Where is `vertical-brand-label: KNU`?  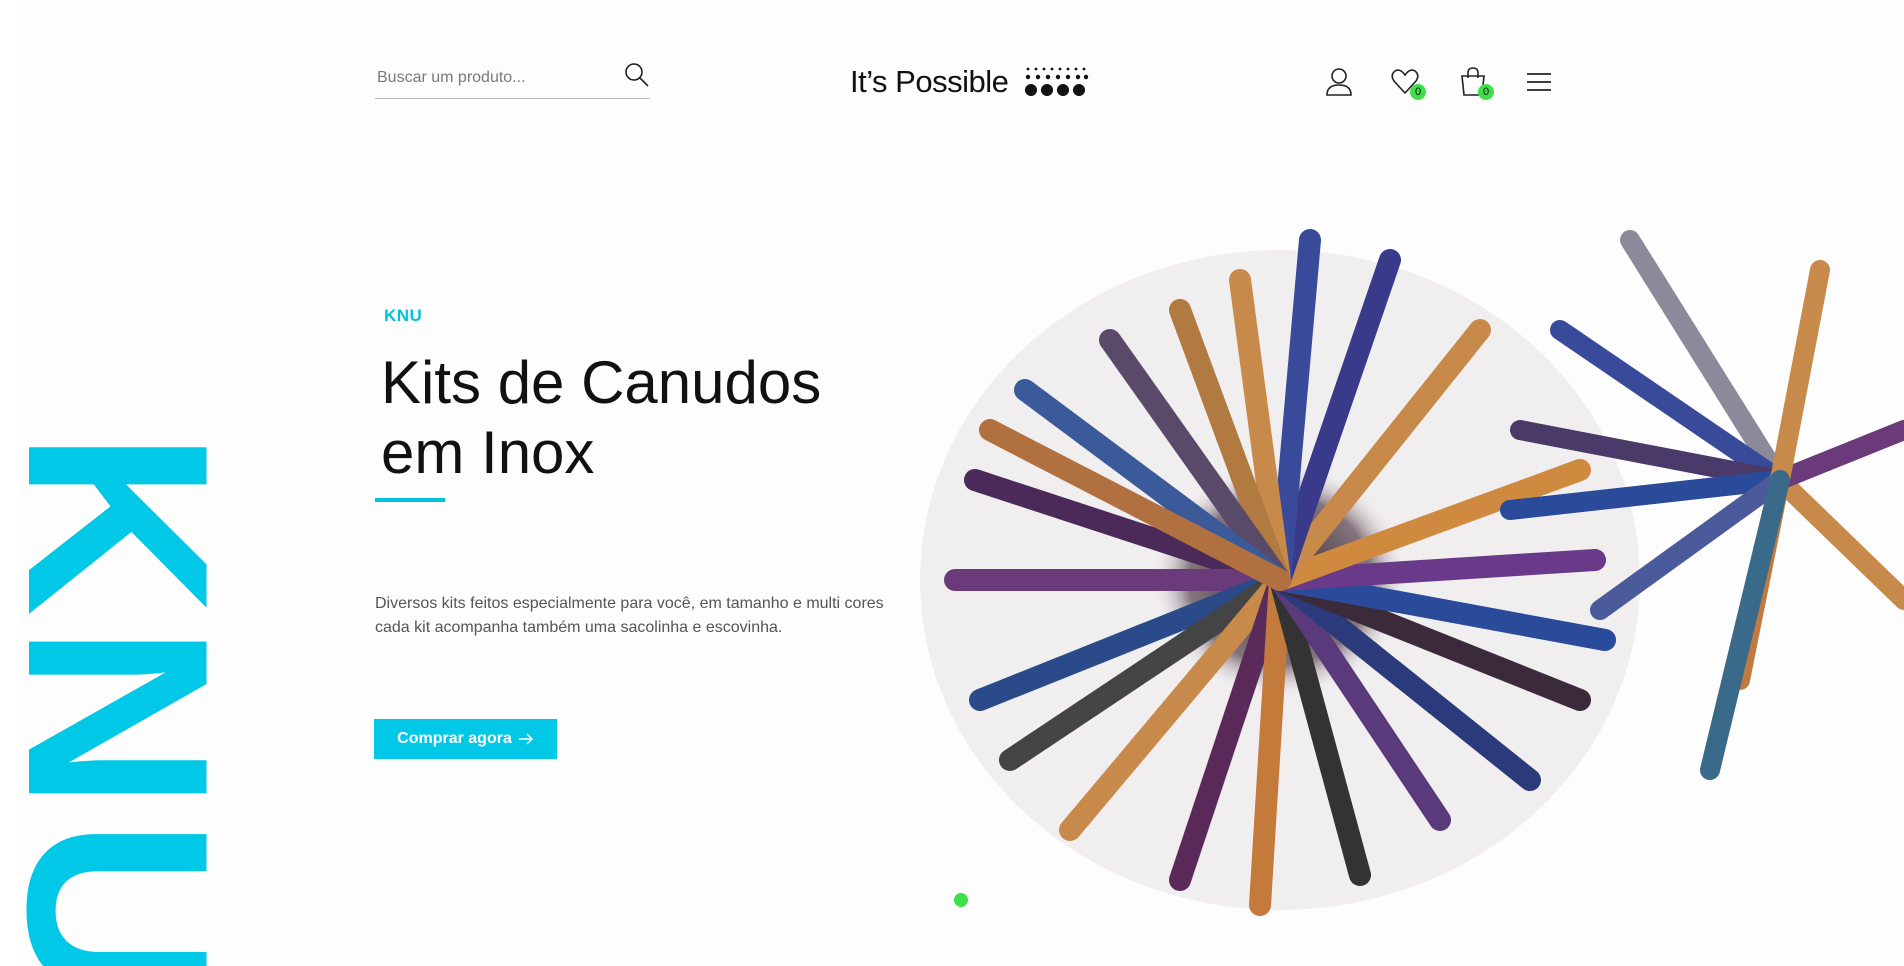 vertical-brand-label: KNU is located at coordinates (131, 698).